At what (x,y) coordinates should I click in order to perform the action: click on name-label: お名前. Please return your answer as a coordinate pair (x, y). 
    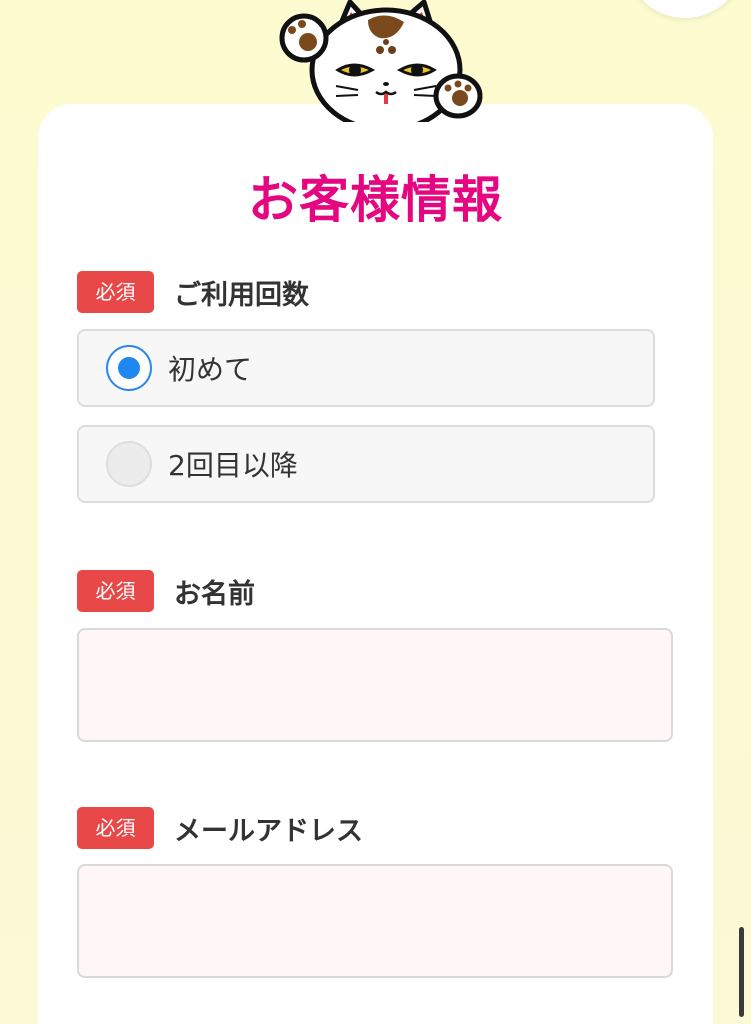
    Looking at the image, I should click on (214, 594).